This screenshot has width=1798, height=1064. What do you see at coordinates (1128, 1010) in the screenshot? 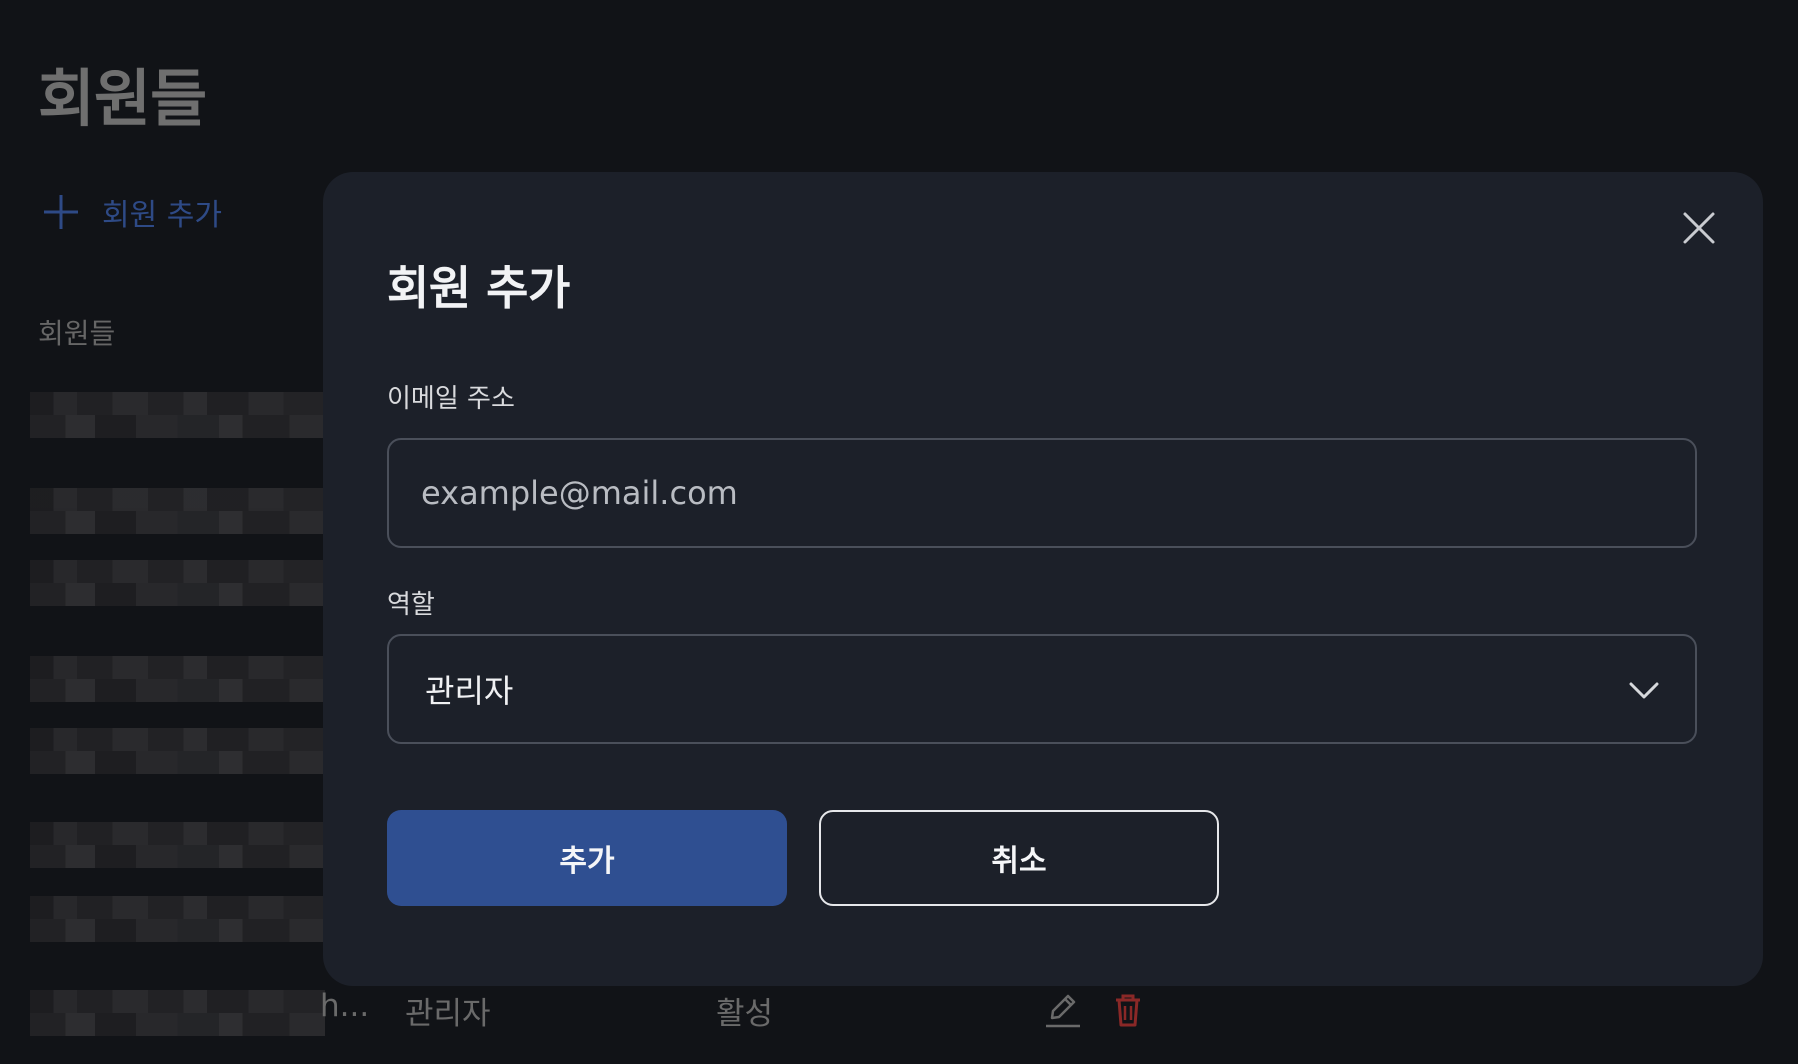
I see `trash-icon` at bounding box center [1128, 1010].